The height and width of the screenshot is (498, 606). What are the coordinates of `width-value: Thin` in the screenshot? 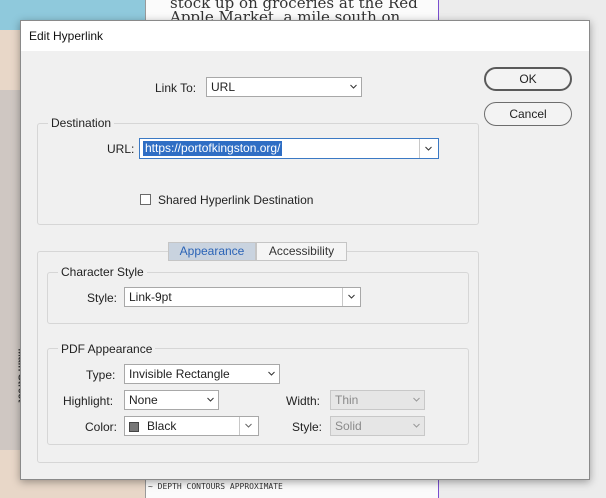 It's located at (347, 400).